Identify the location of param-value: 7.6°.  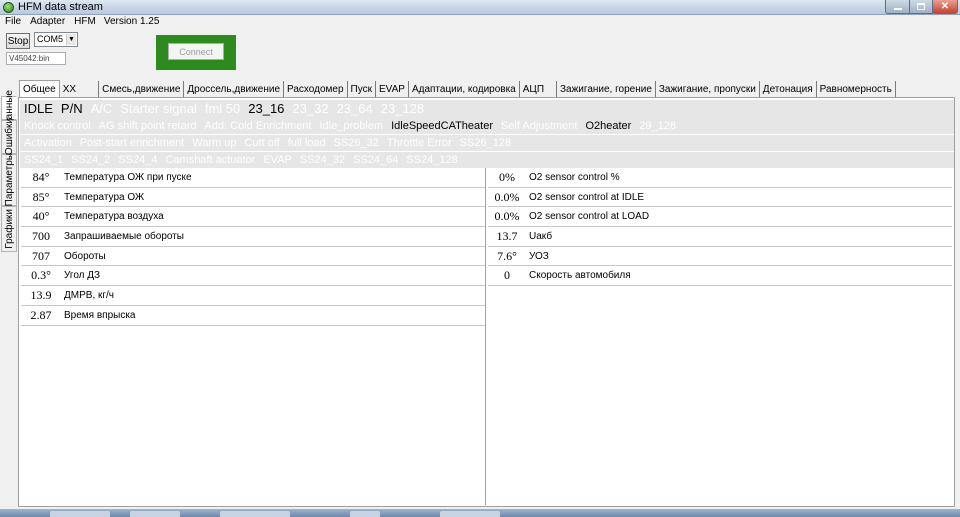
(507, 255).